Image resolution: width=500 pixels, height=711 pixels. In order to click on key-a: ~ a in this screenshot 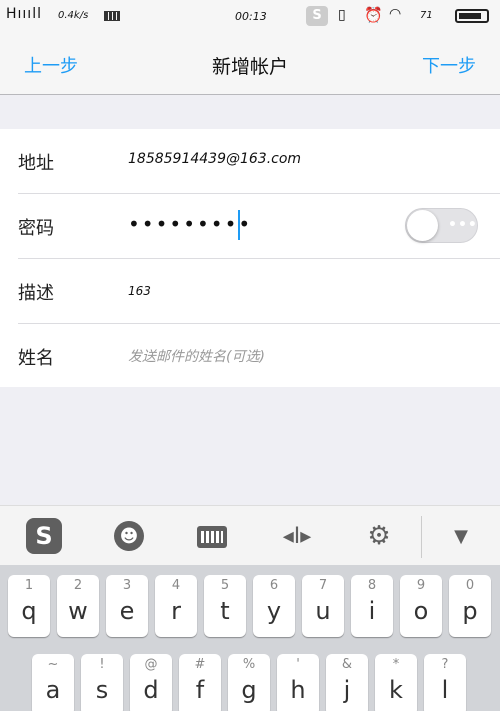, I will do `click(53, 682)`.